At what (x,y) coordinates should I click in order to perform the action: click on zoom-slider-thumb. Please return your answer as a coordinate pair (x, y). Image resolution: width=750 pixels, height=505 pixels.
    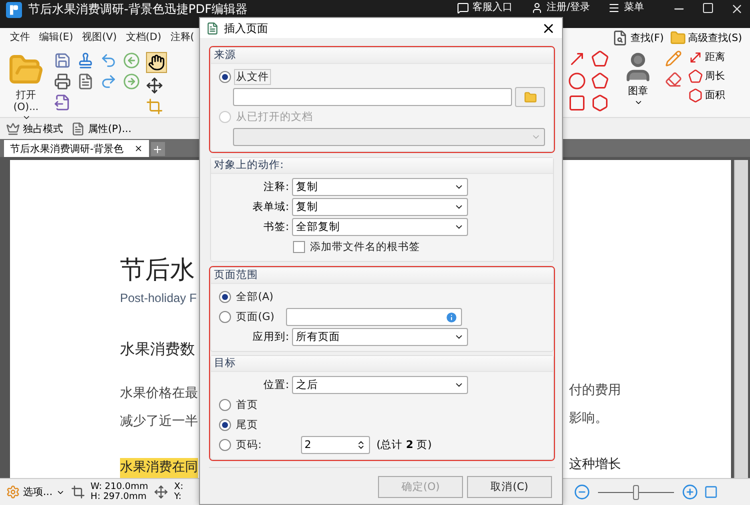
    Looking at the image, I should click on (636, 492).